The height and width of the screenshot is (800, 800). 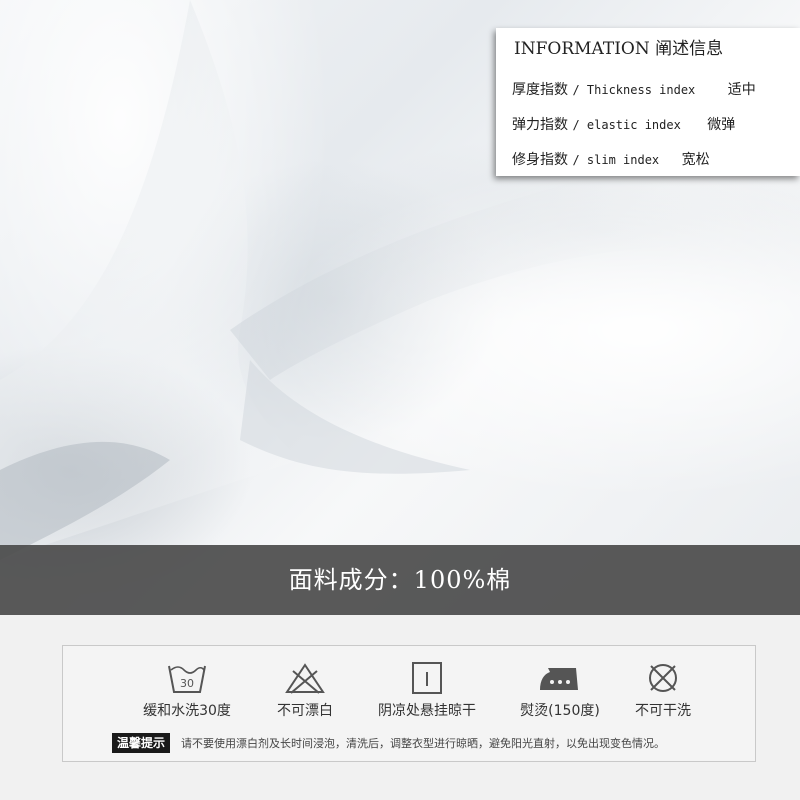 What do you see at coordinates (559, 679) in the screenshot?
I see `iron-icon` at bounding box center [559, 679].